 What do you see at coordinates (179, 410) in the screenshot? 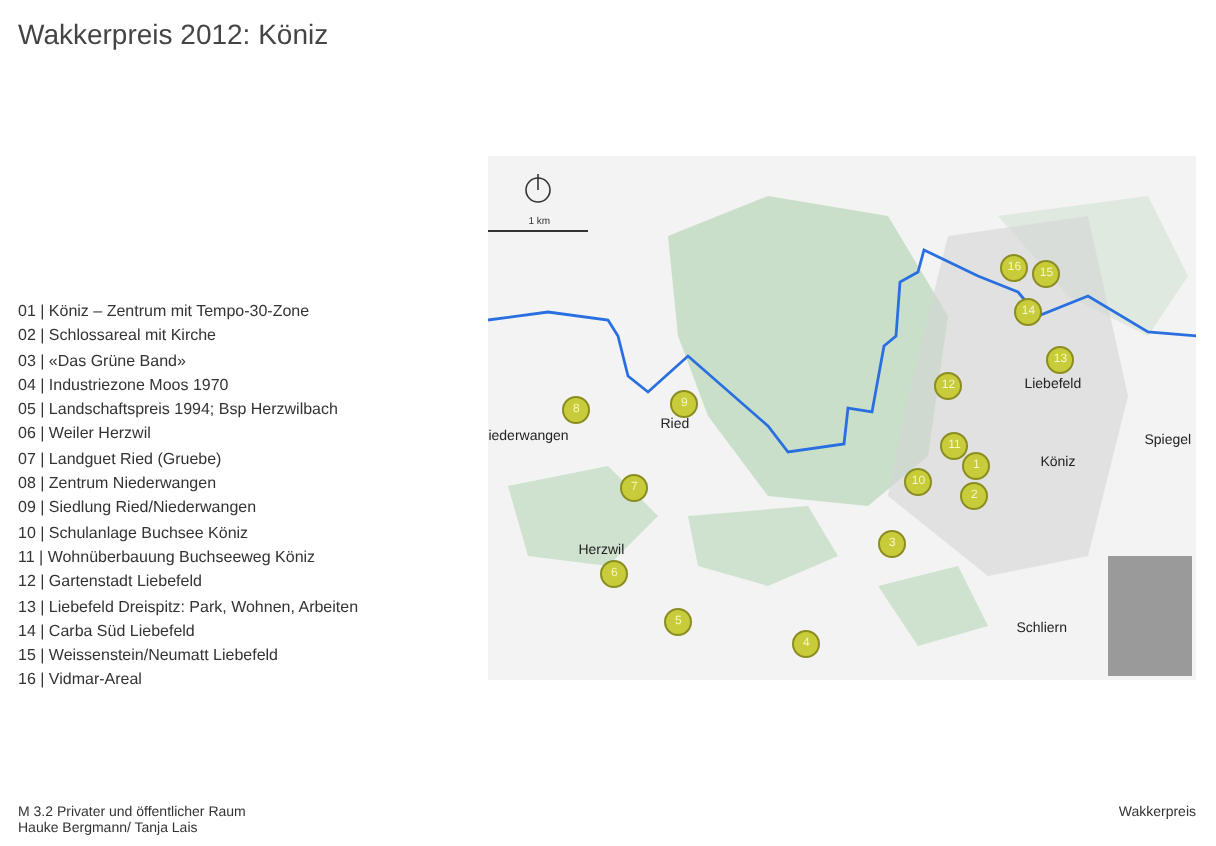
I see `list-item: 05 | Landschaftspreis 1994; Bsp Herzwilbach` at bounding box center [179, 410].